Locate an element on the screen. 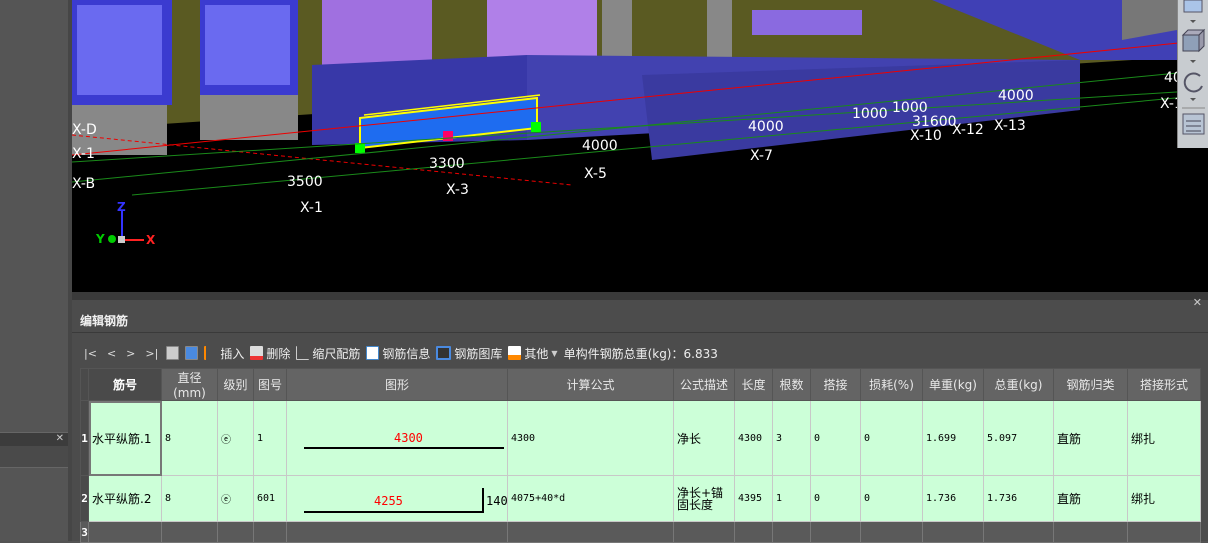  column-header: 长度 is located at coordinates (753, 384).